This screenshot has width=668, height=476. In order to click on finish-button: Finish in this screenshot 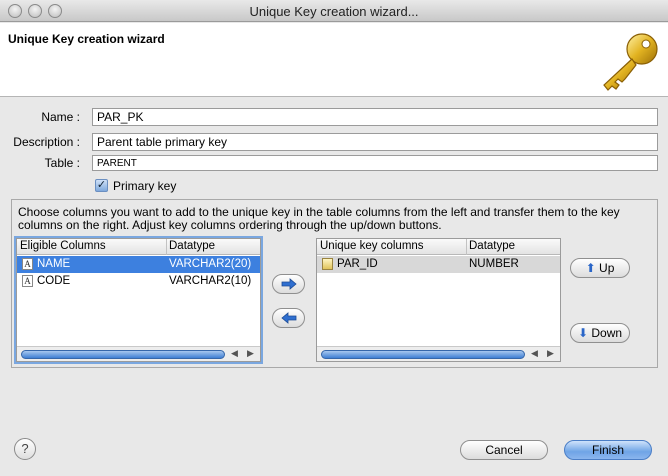, I will do `click(608, 450)`.